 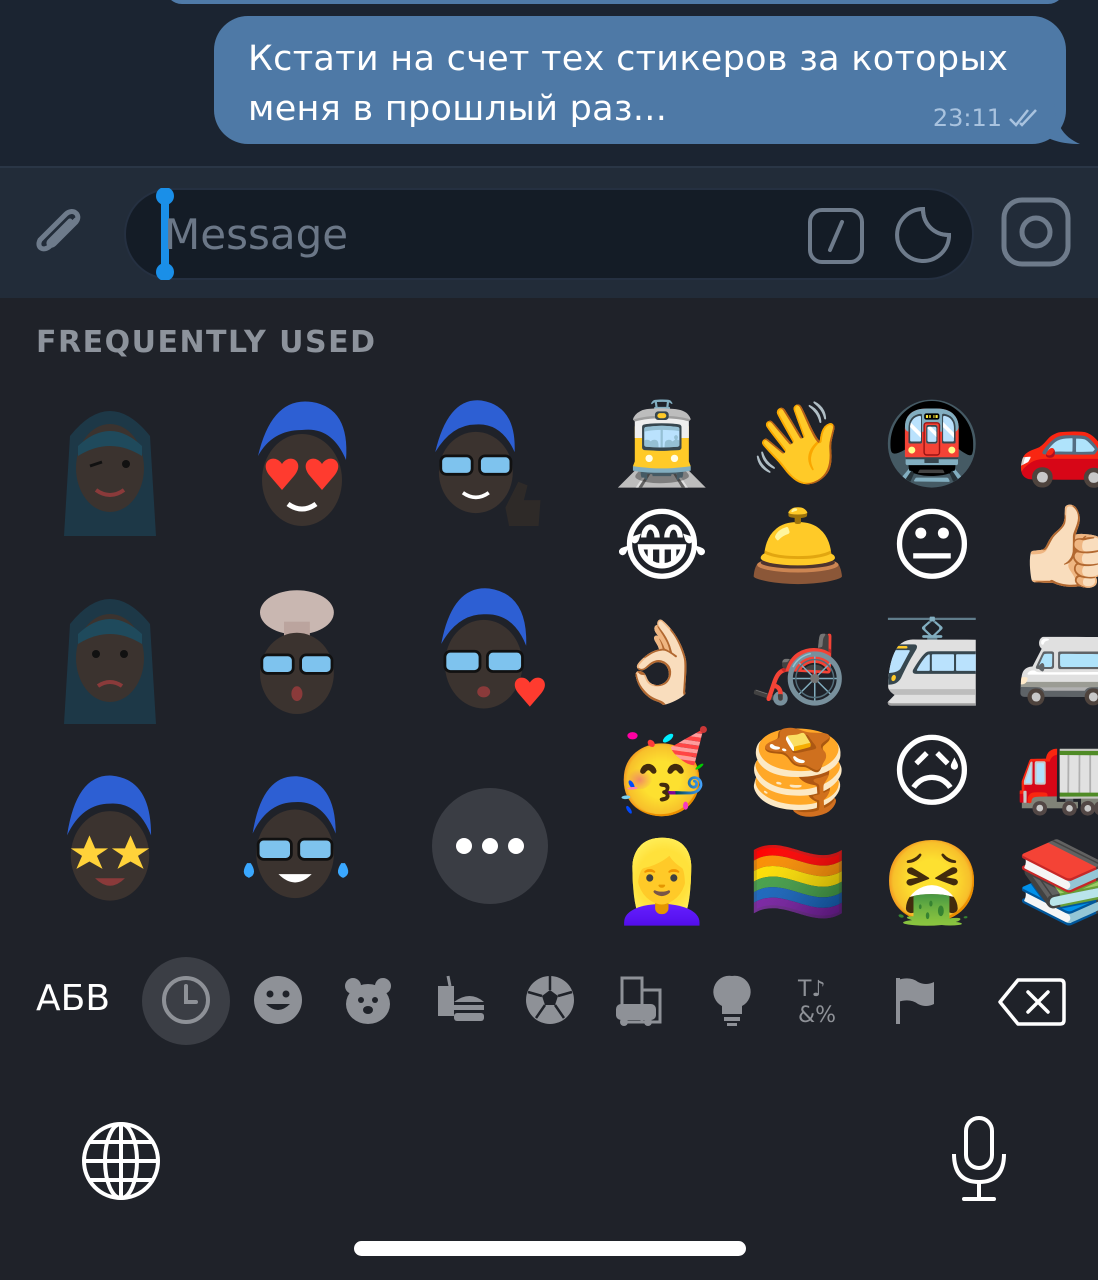 What do you see at coordinates (110, 840) in the screenshot?
I see `memoji-star-struck` at bounding box center [110, 840].